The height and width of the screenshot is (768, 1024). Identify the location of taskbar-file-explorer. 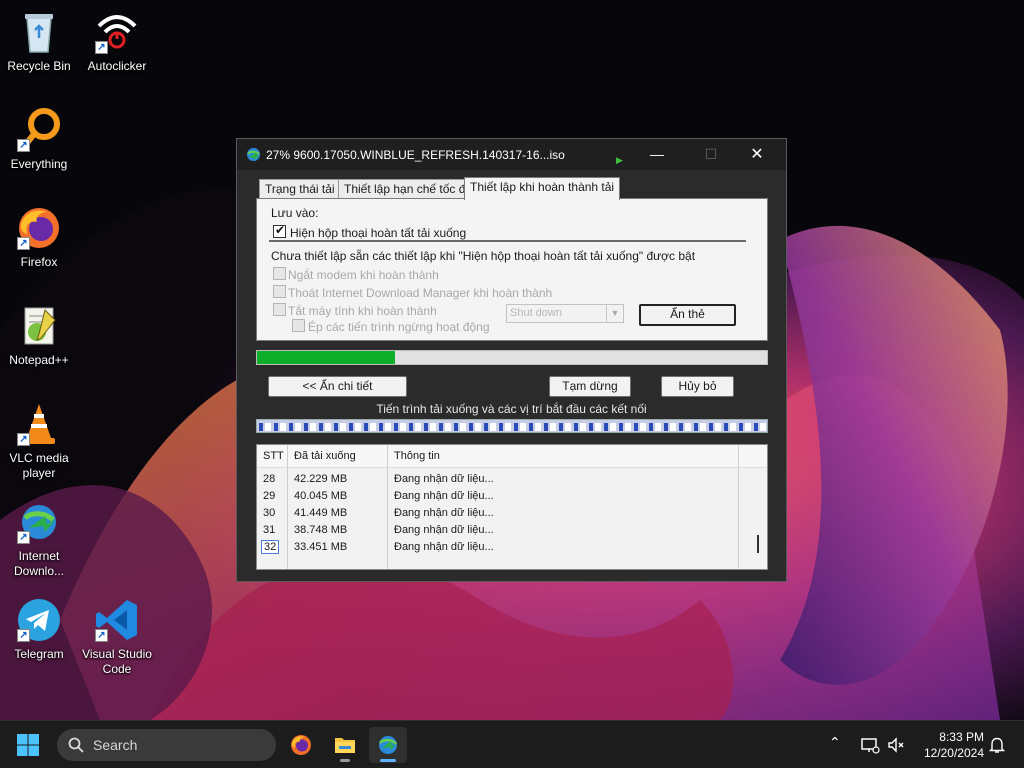
(345, 745).